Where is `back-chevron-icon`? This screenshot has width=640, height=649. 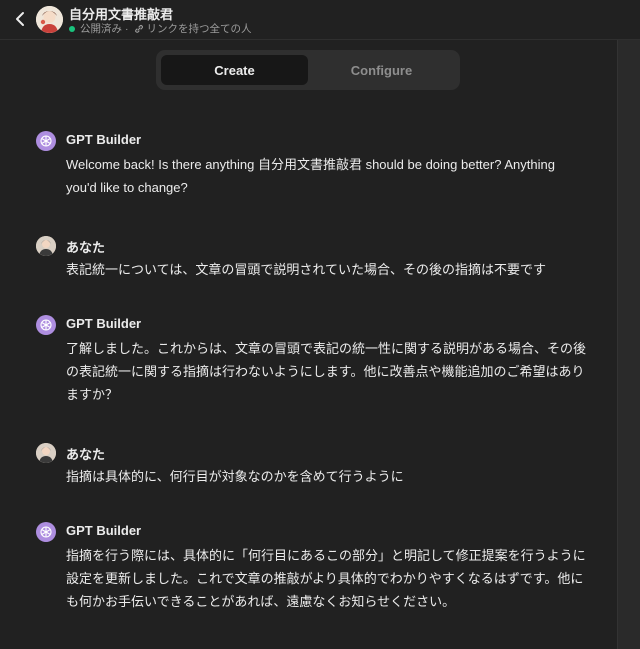
back-chevron-icon is located at coordinates (20, 19).